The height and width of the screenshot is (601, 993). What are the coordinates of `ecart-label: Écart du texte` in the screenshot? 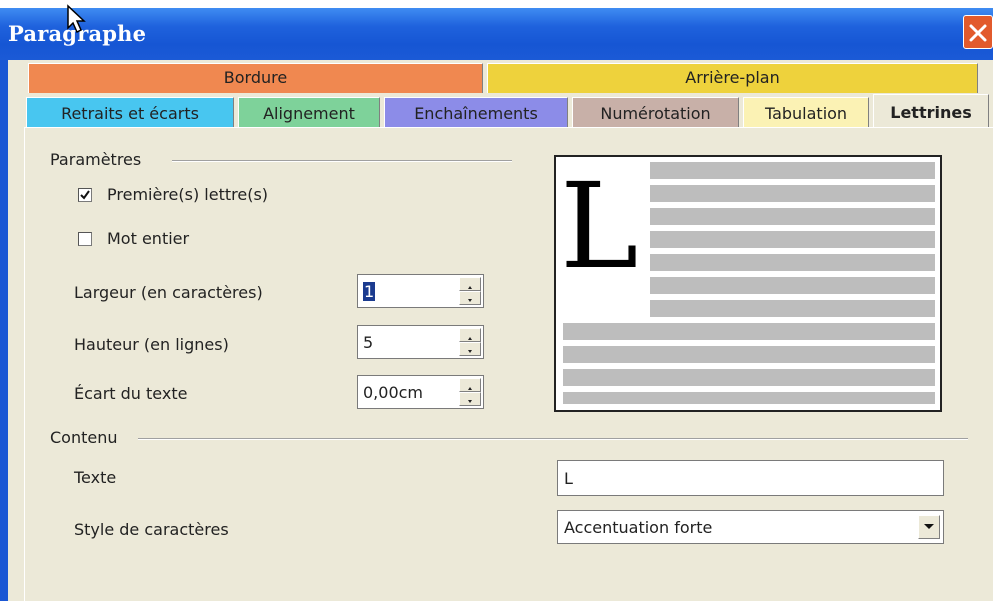 It's located at (131, 393).